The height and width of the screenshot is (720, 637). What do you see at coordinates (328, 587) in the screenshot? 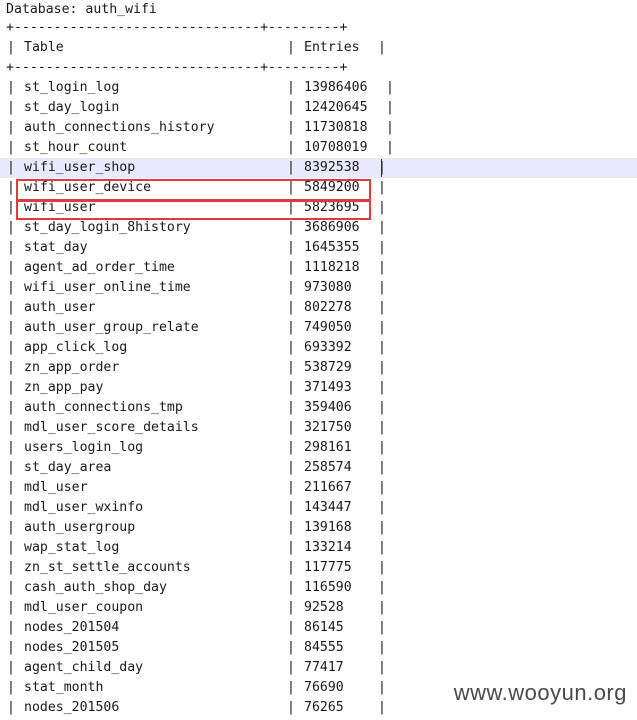
I see `entries-cell: 116590` at bounding box center [328, 587].